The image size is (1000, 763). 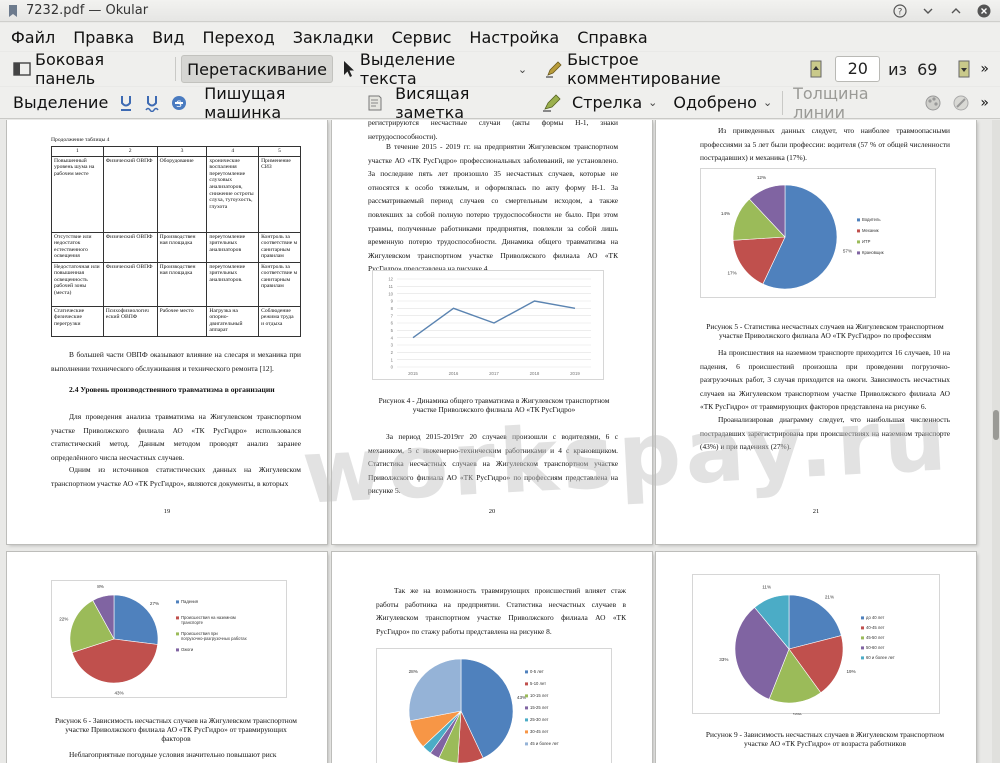 What do you see at coordinates (60, 103) in the screenshot?
I see `selection-button: Выделение` at bounding box center [60, 103].